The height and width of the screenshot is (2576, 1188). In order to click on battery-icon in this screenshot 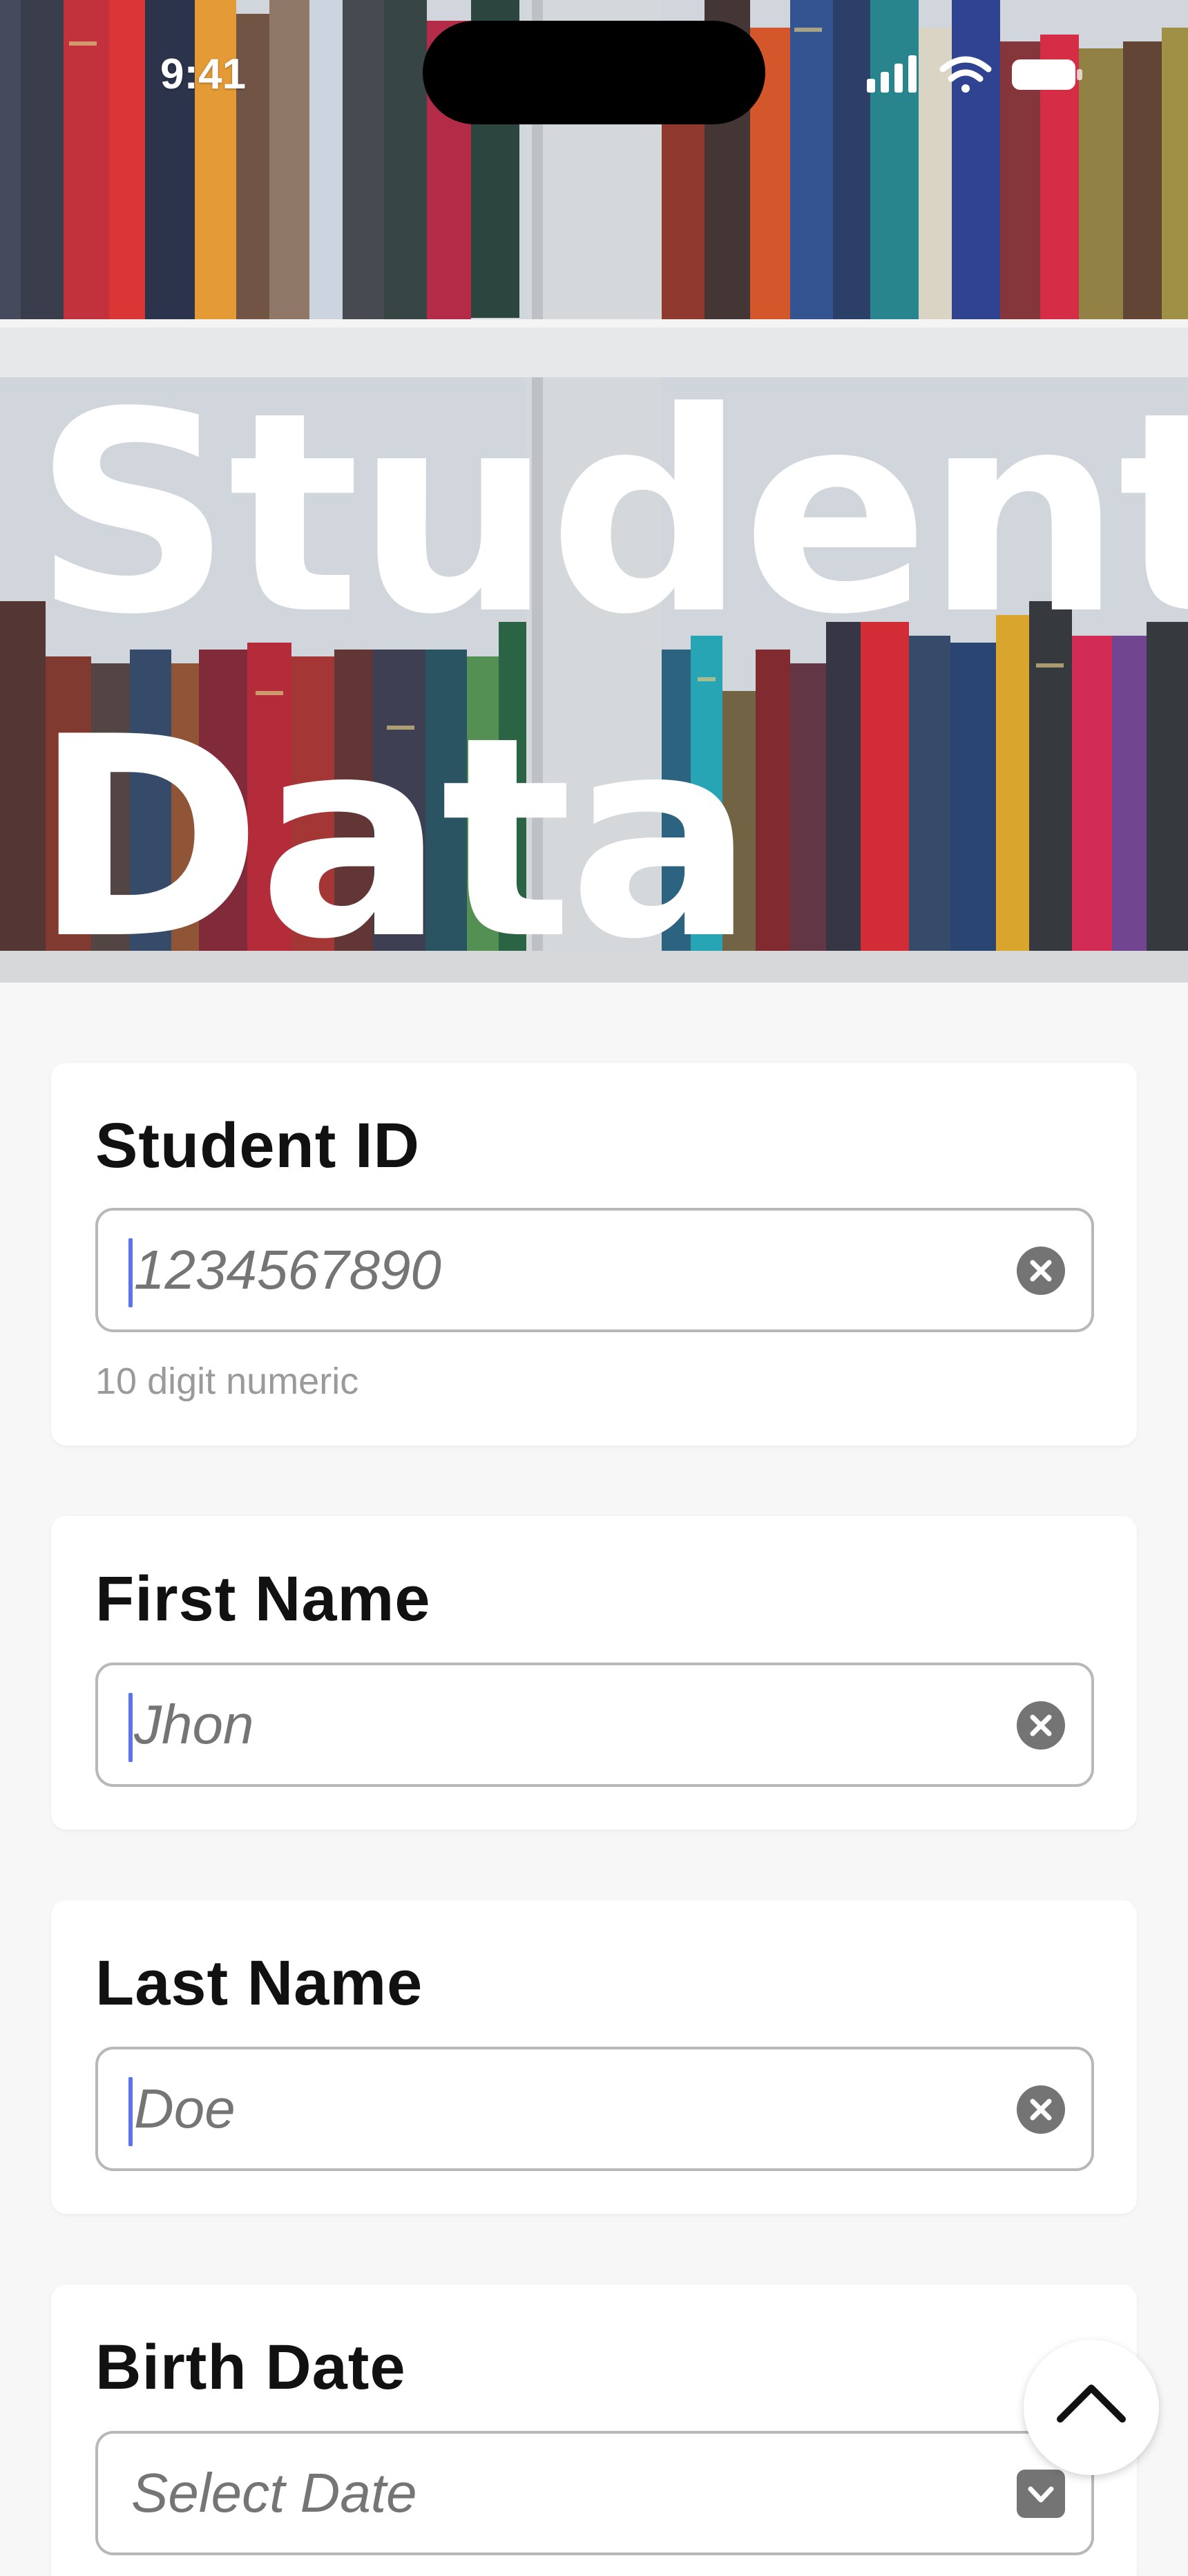, I will do `click(1047, 74)`.